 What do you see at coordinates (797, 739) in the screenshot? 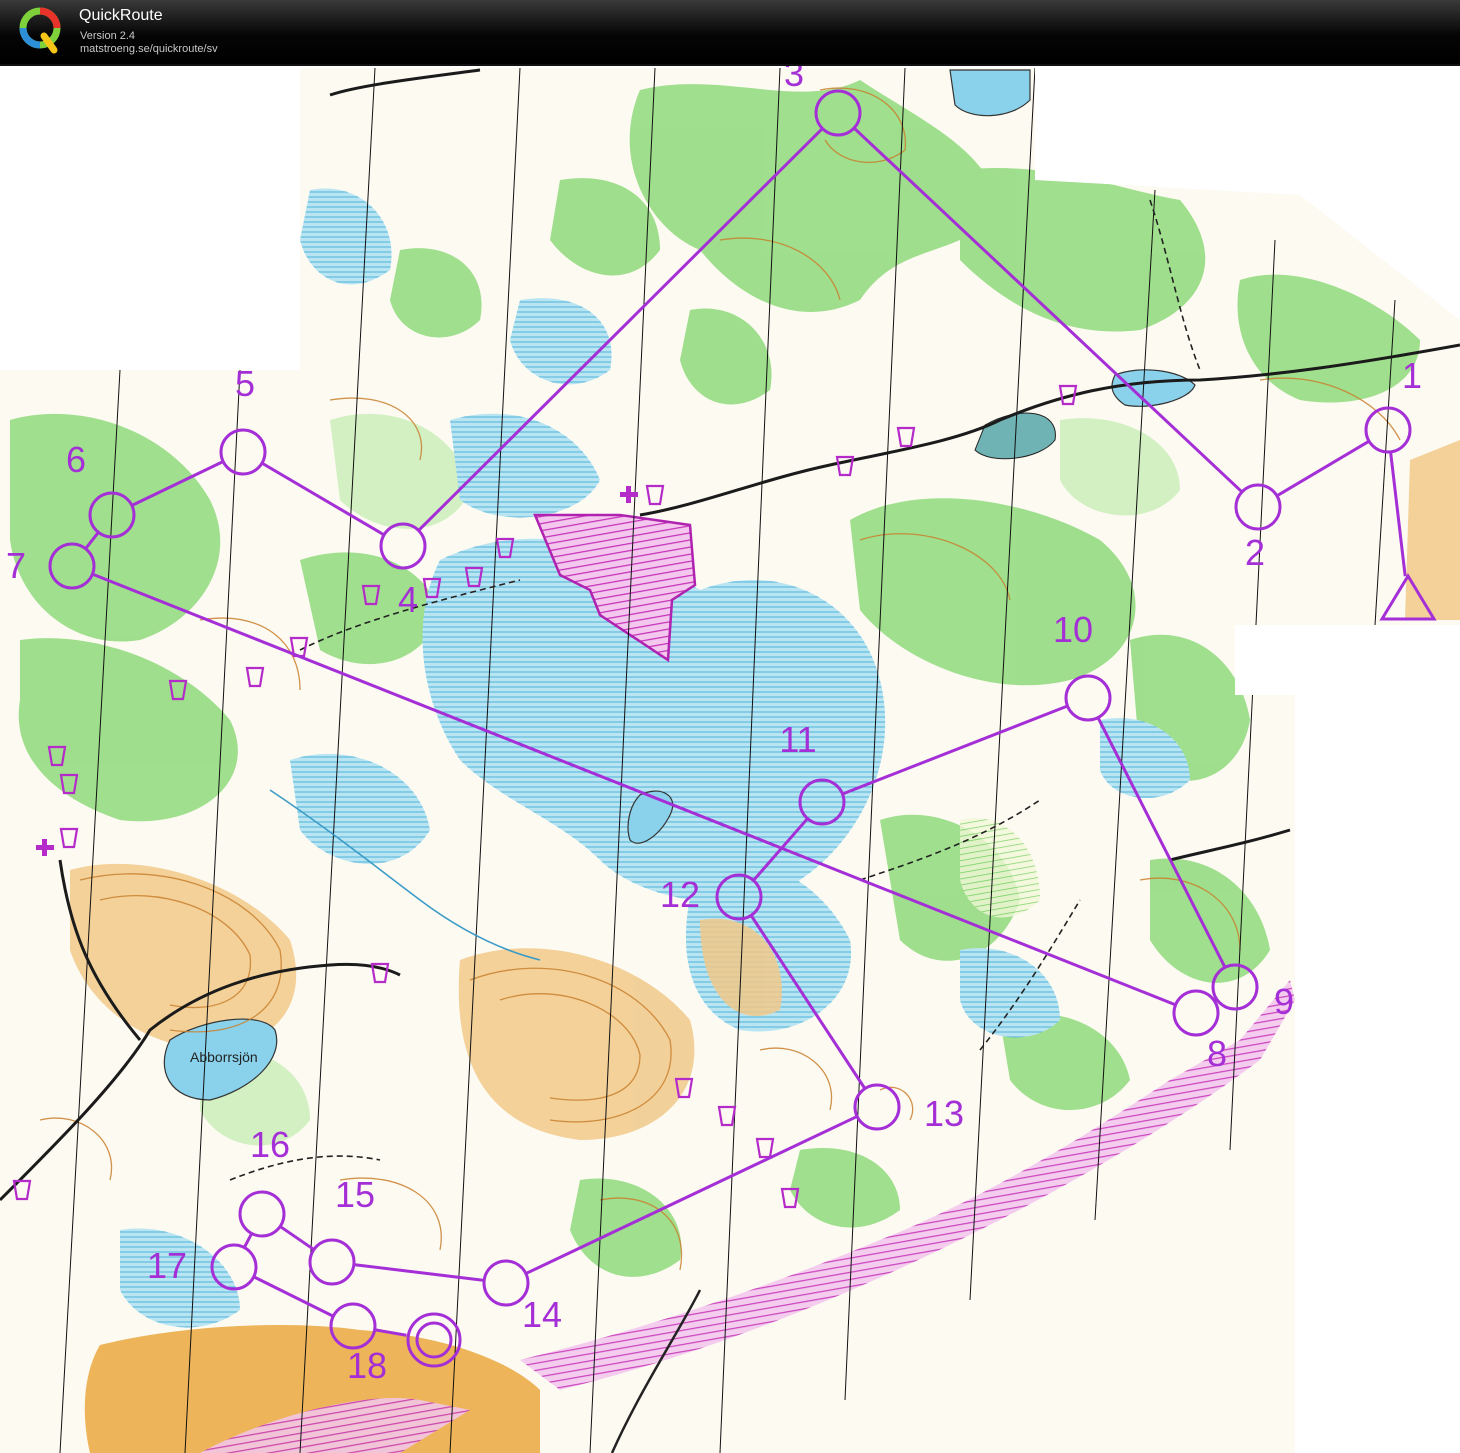
I see `control-number: 11` at bounding box center [797, 739].